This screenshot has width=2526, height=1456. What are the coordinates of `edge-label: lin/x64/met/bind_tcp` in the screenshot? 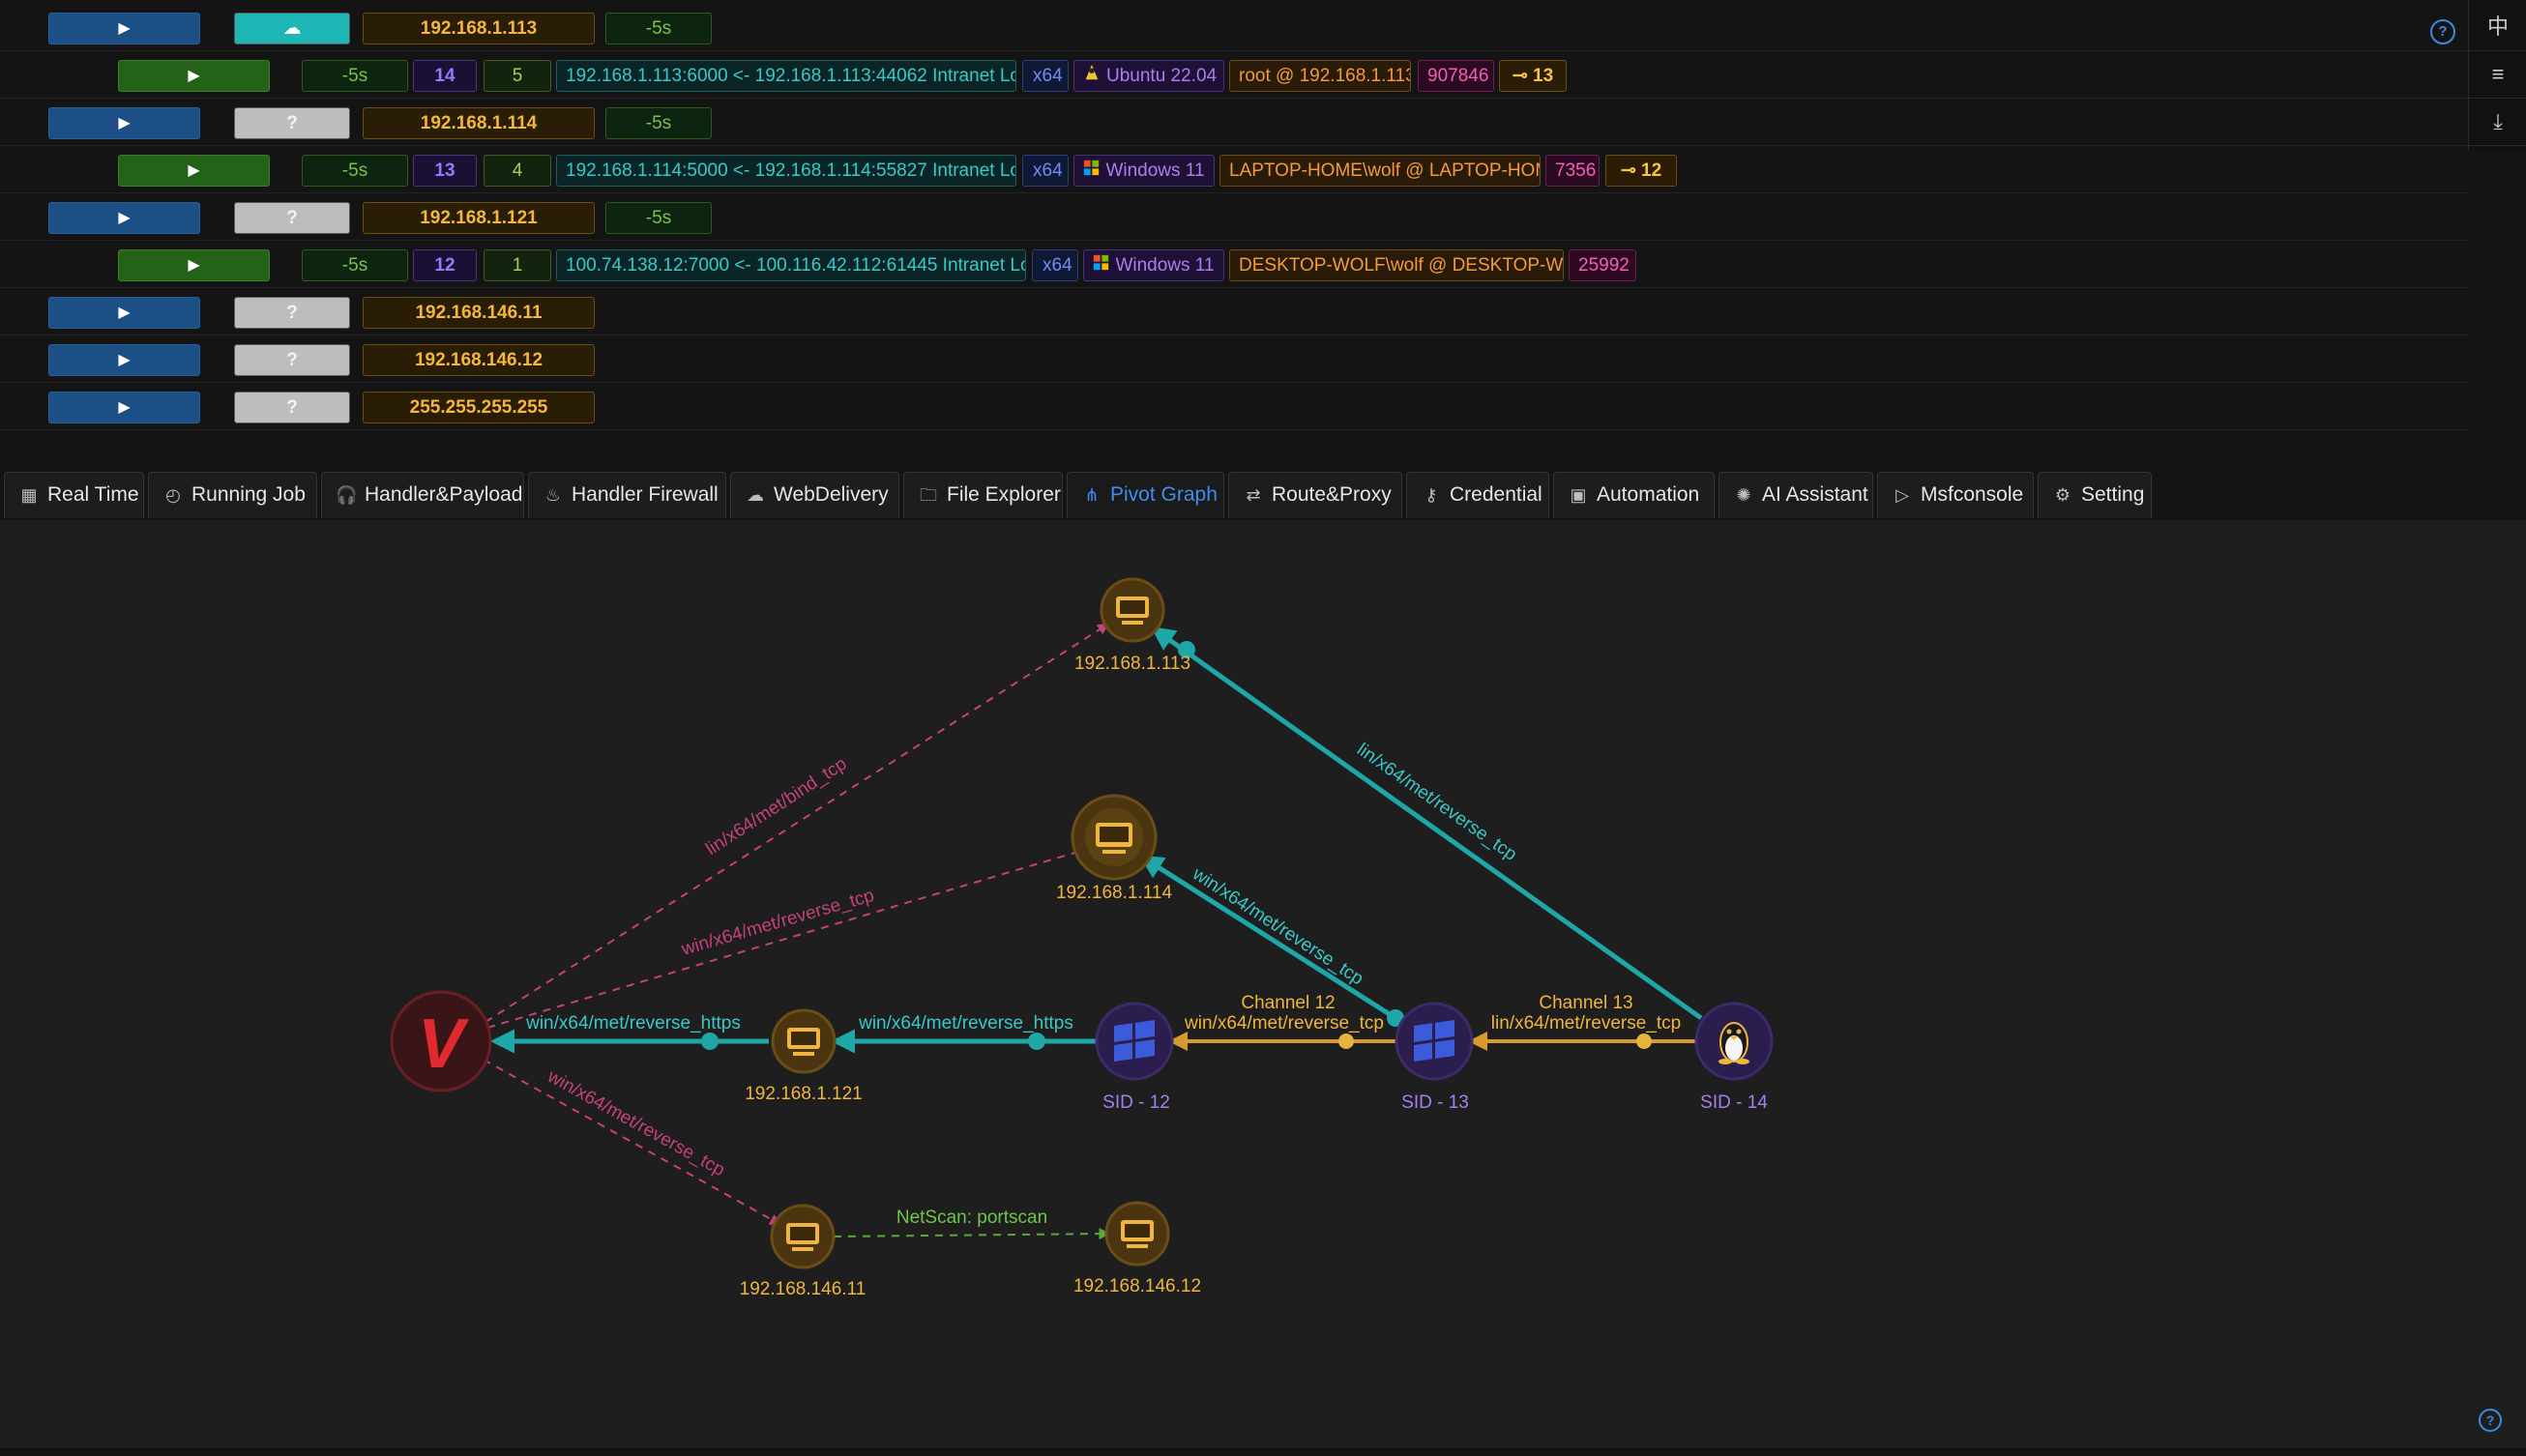 It's located at (776, 807).